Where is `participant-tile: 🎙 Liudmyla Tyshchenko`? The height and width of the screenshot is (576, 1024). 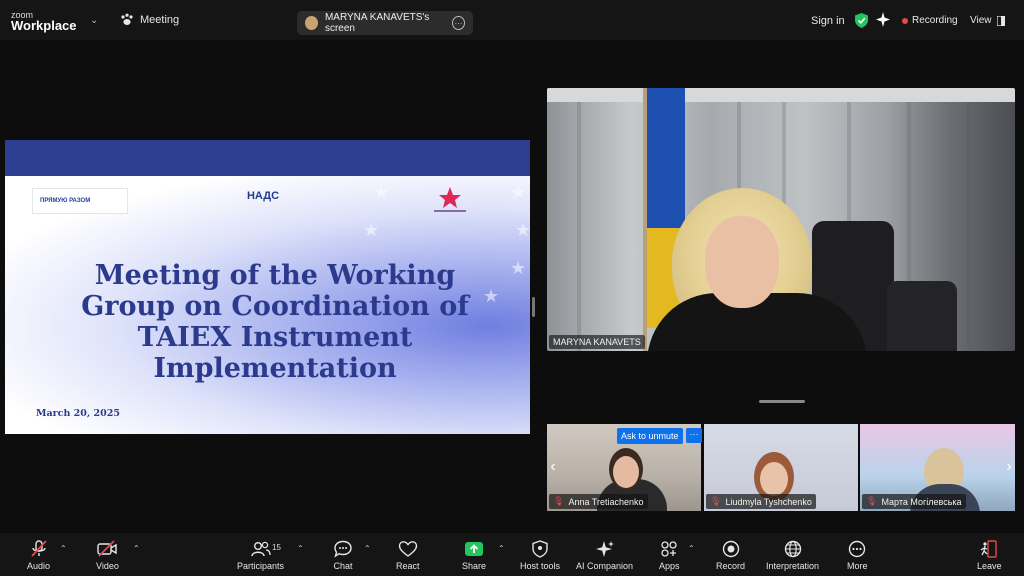 participant-tile: 🎙 Liudmyla Tyshchenko is located at coordinates (781, 467).